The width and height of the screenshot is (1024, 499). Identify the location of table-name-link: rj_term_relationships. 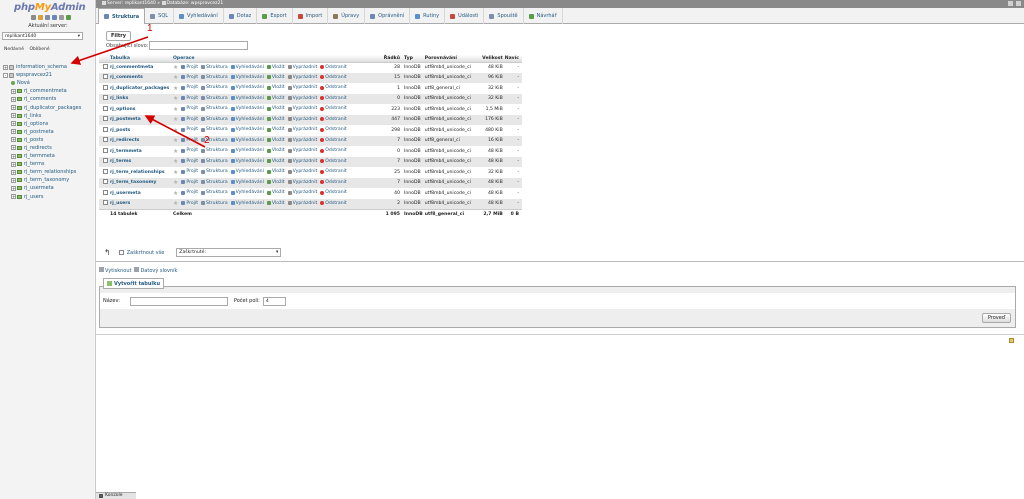
(140, 172).